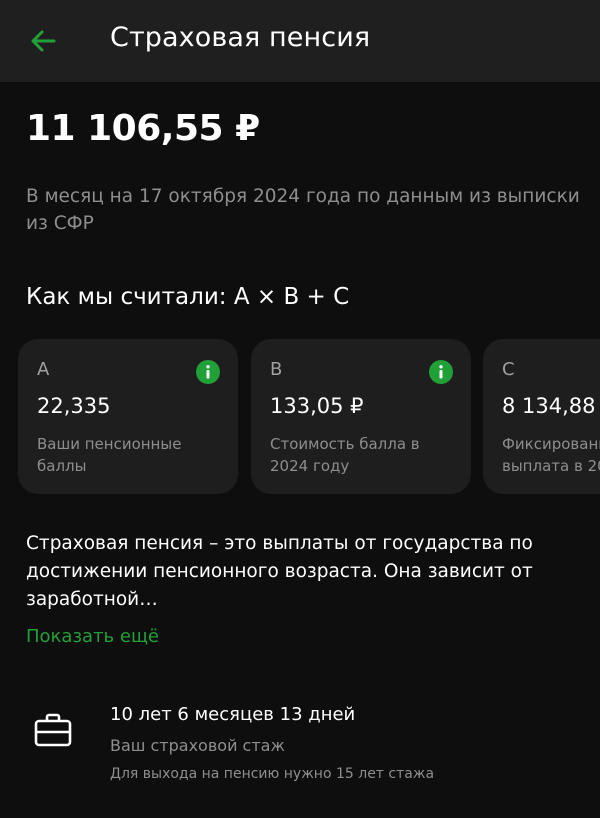  Describe the element at coordinates (233, 714) in the screenshot. I see `insurance-experience-value: 10 лет 6 месяцев 13 дней` at that location.